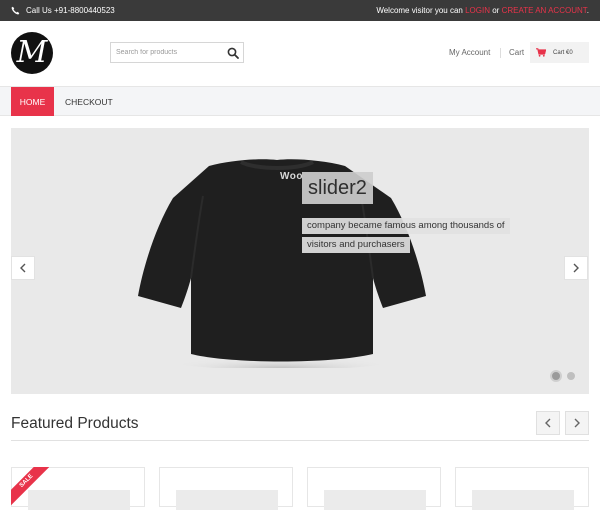 The height and width of the screenshot is (510, 600). I want to click on shirt-print-text: Woo, so click(291, 176).